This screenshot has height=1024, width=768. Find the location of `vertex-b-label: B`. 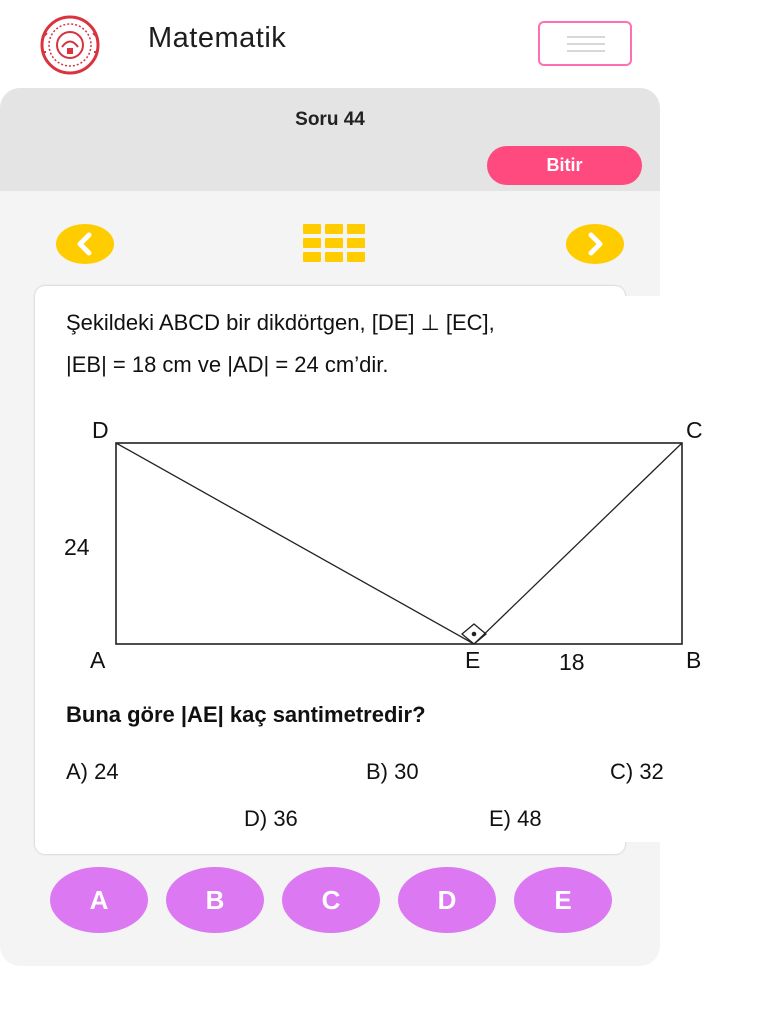

vertex-b-label: B is located at coordinates (694, 660).